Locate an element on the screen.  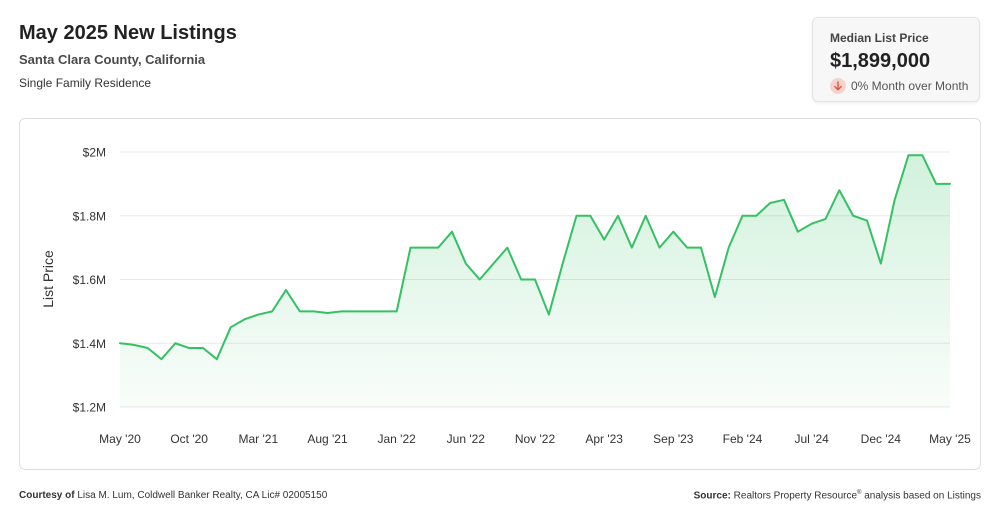
source-text-post: analysis based on Listings is located at coordinates (921, 496).